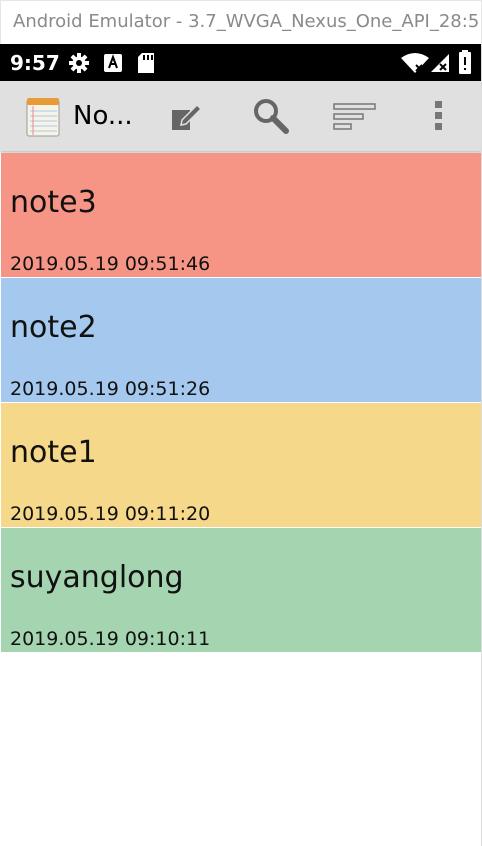  Describe the element at coordinates (439, 118) in the screenshot. I see `overflow-menu-icon` at that location.